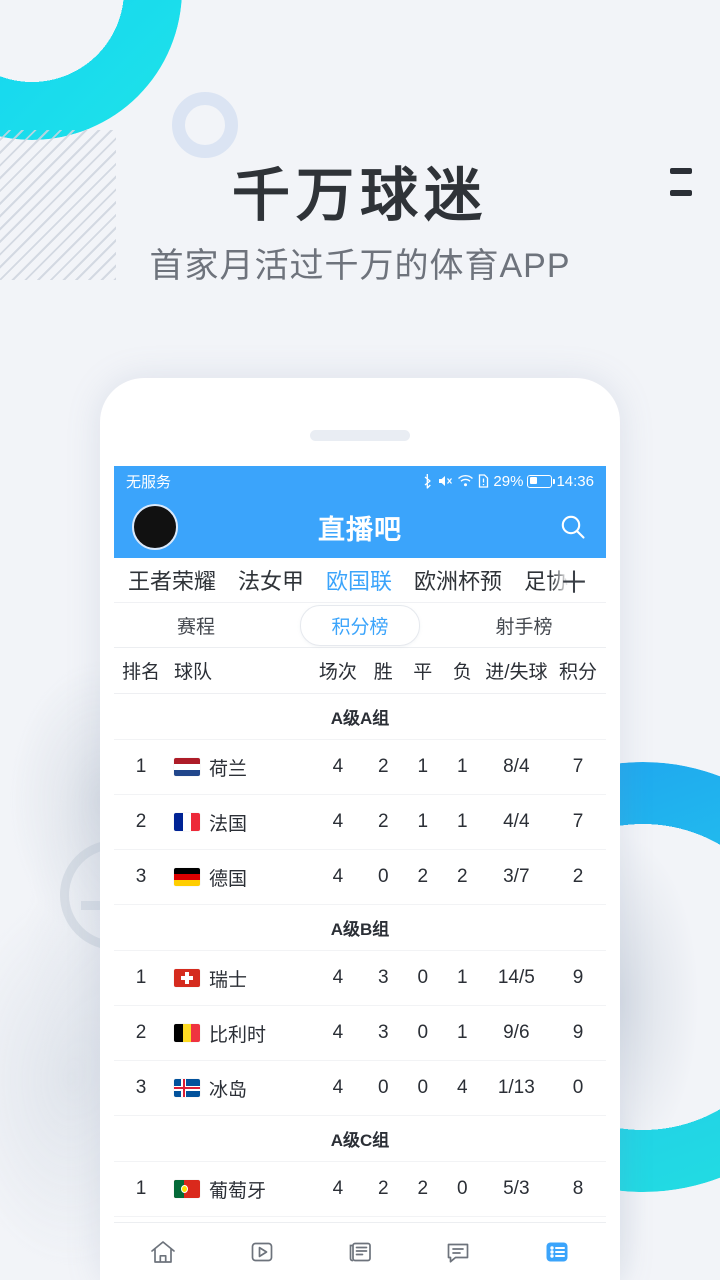 This screenshot has height=1280, width=720. What do you see at coordinates (516, 672) in the screenshot?
I see `header-goals: 进/失球` at bounding box center [516, 672].